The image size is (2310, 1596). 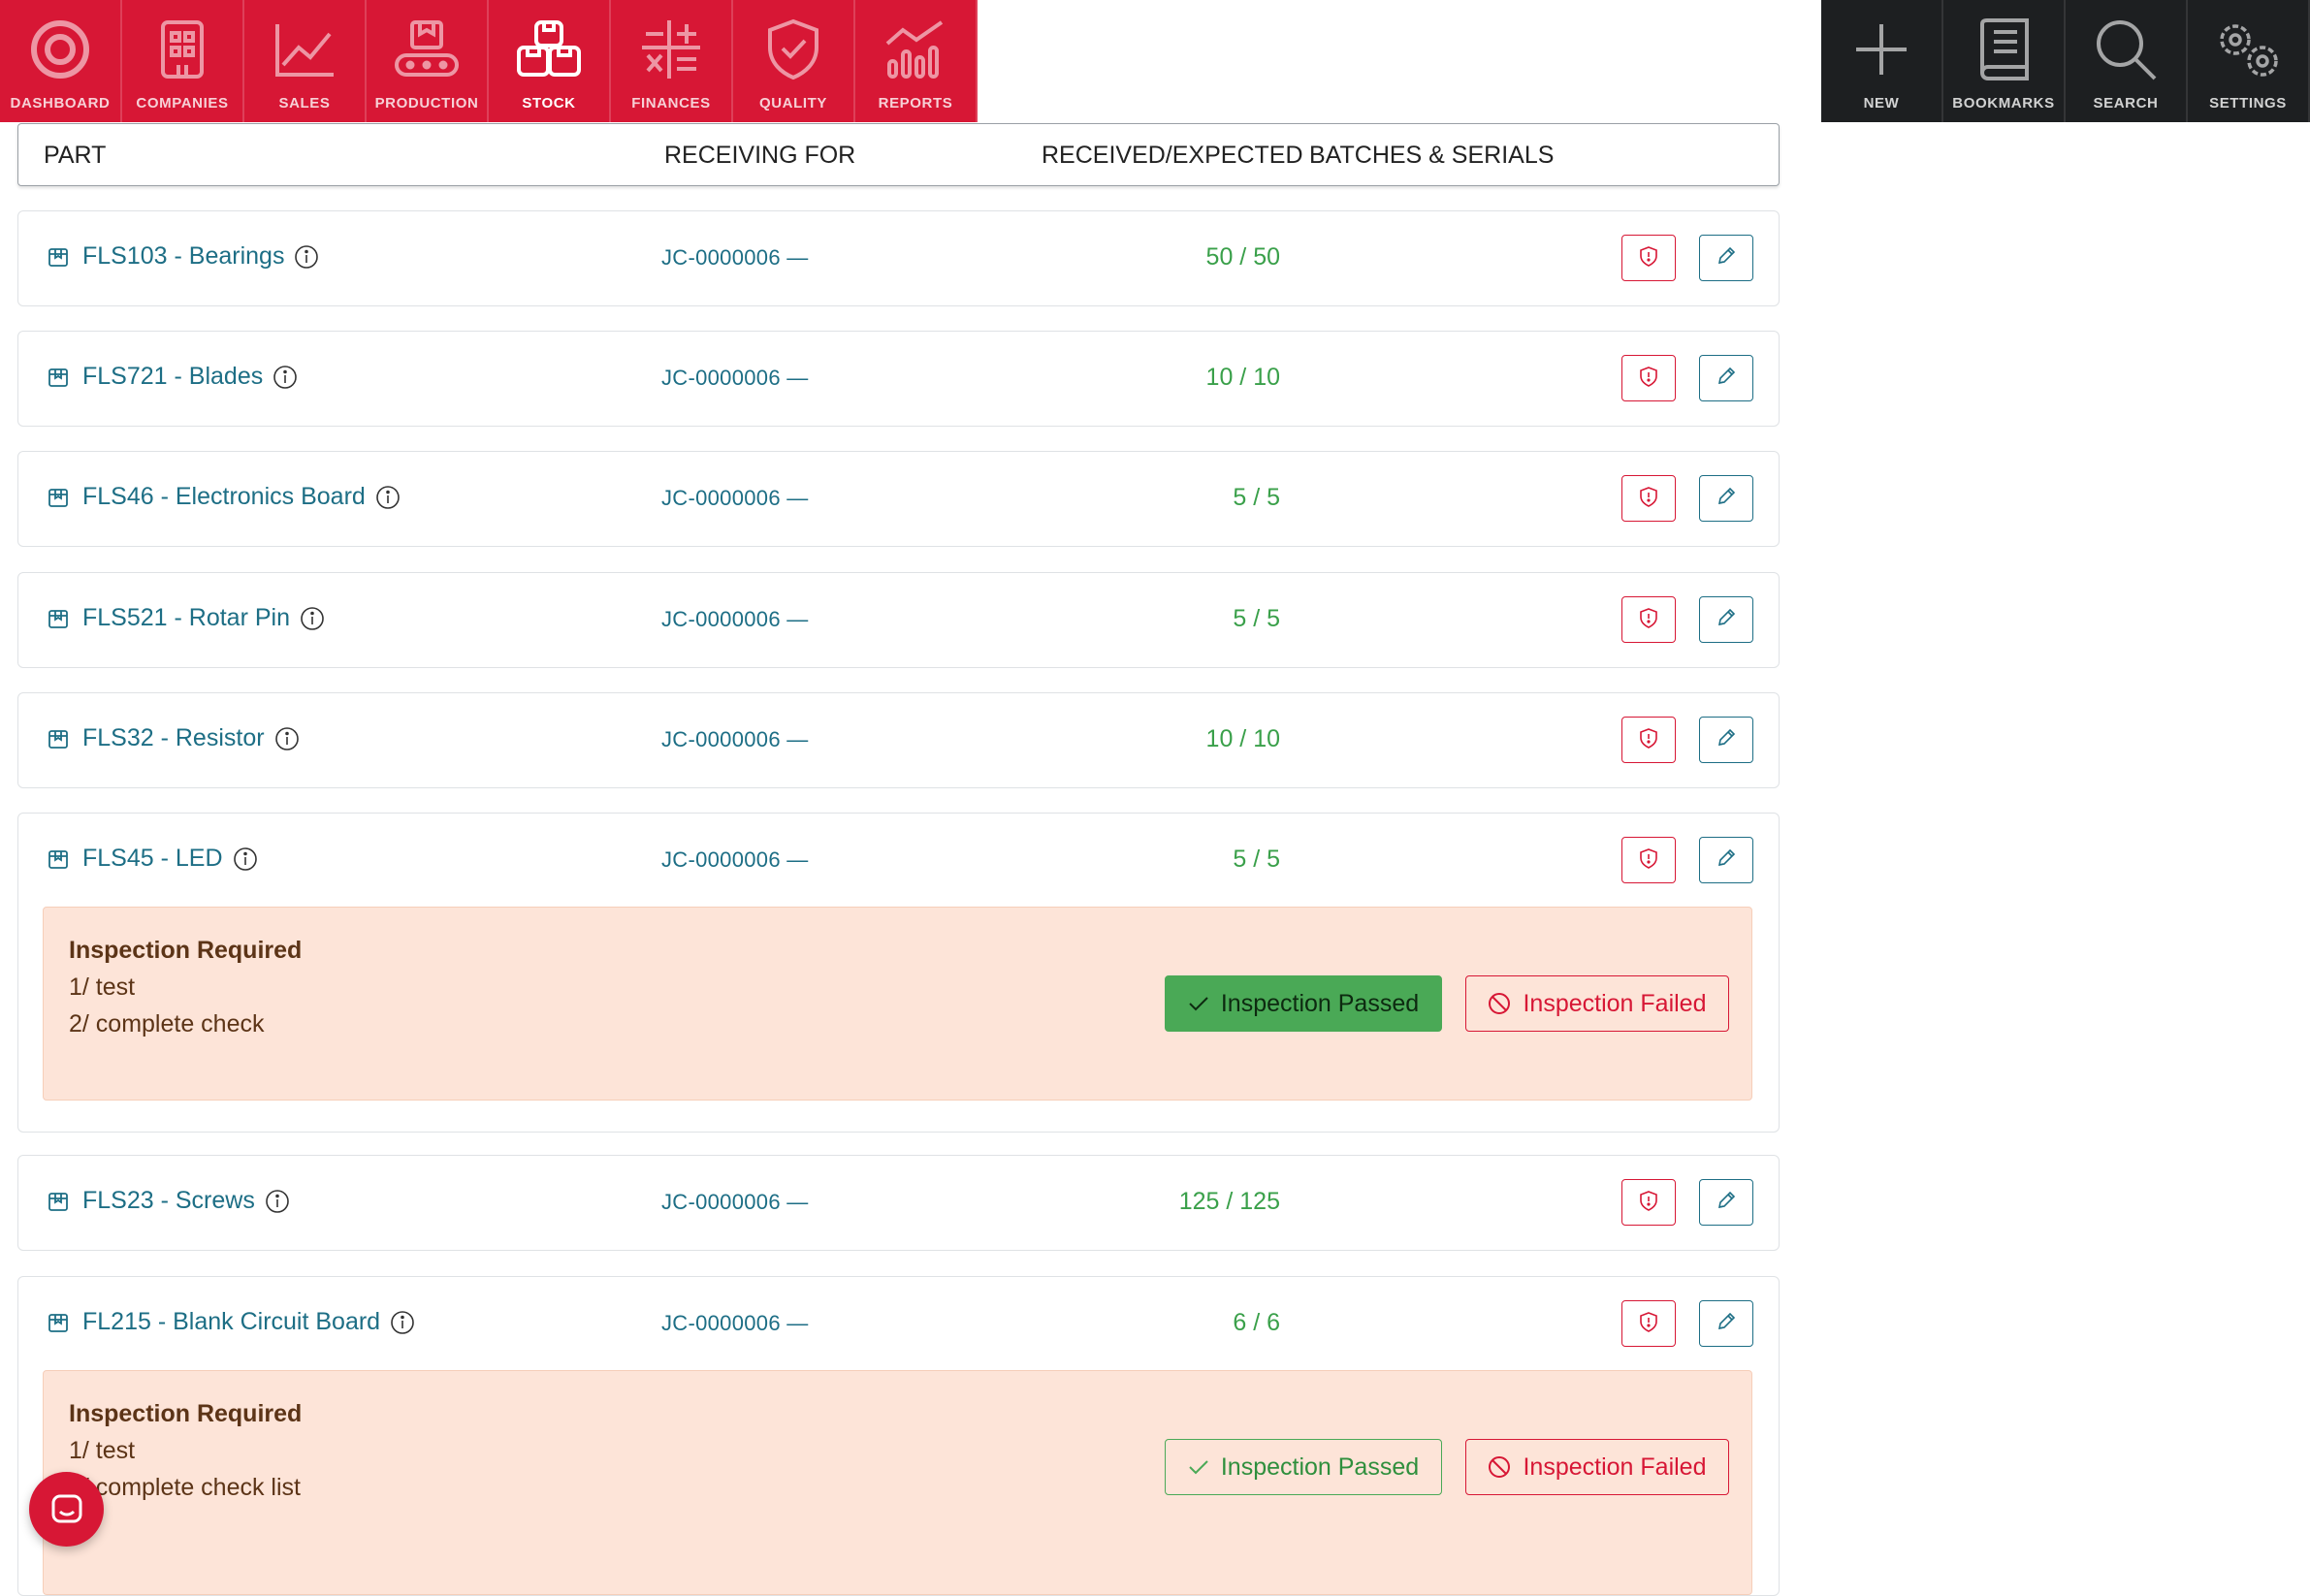 What do you see at coordinates (182, 49) in the screenshot?
I see `building-icon` at bounding box center [182, 49].